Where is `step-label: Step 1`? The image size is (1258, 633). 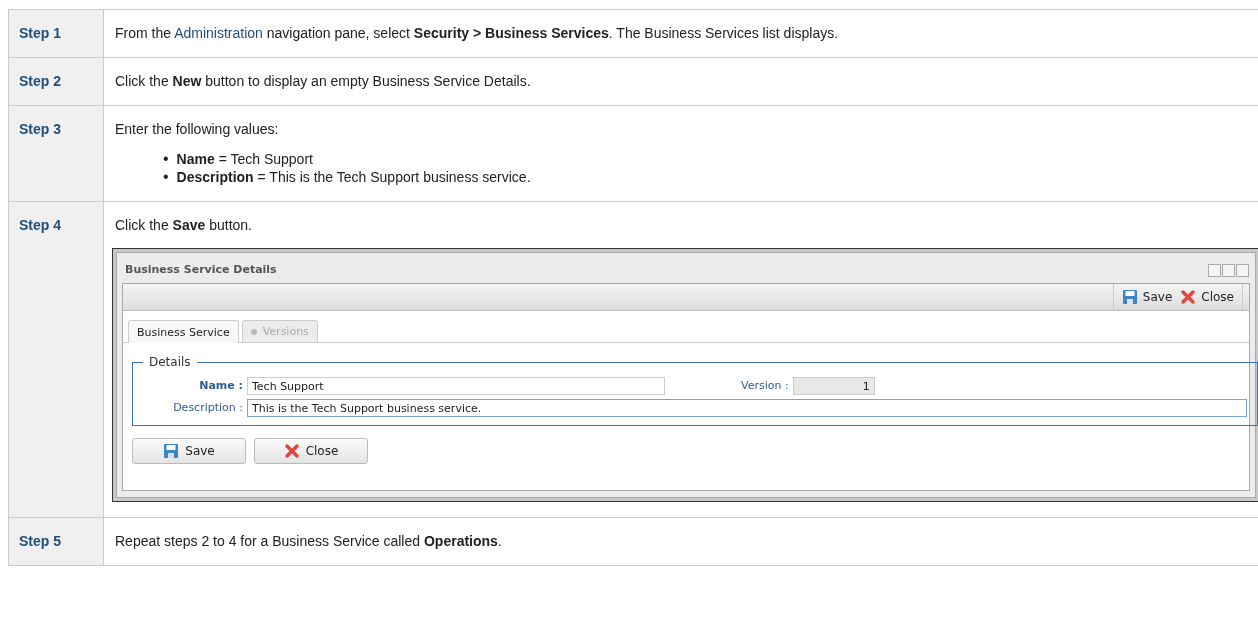 step-label: Step 1 is located at coordinates (56, 33).